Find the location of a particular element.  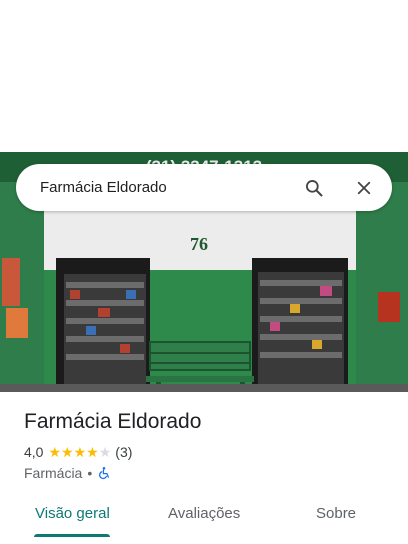

active-tab-indicator is located at coordinates (72, 535).